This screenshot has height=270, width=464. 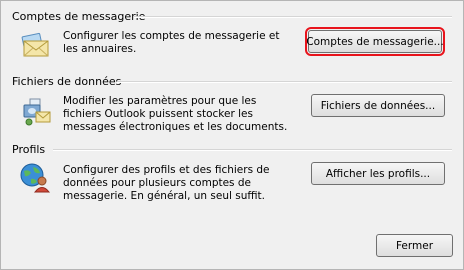 What do you see at coordinates (37, 111) in the screenshot?
I see `data-files-icon` at bounding box center [37, 111].